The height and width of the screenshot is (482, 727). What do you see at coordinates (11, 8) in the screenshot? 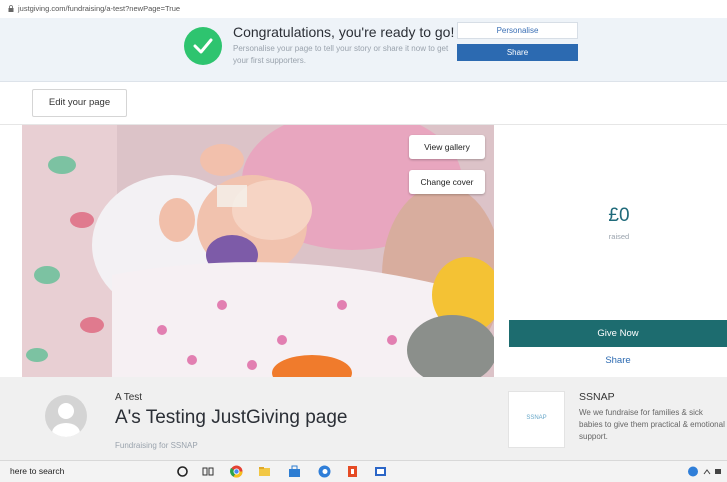
I see `lock-icon` at bounding box center [11, 8].